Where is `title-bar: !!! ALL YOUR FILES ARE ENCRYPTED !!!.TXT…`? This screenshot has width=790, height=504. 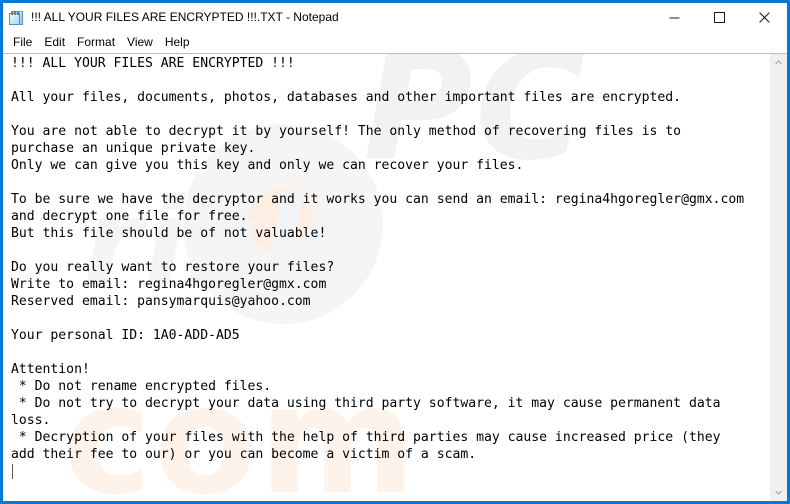 title-bar: !!! ALL YOUR FILES ARE ENCRYPTED !!!.TXT… is located at coordinates (395, 17).